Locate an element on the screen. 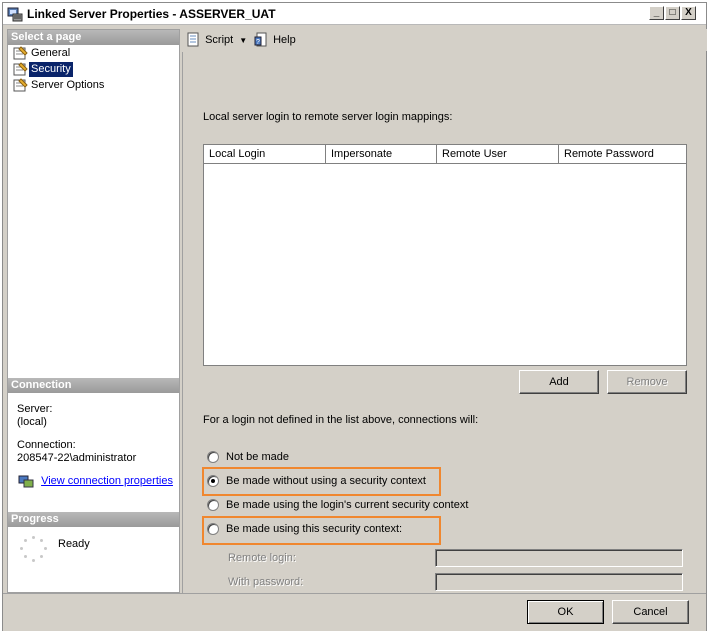 The width and height of the screenshot is (709, 633). connection-header: Connection is located at coordinates (93, 385).